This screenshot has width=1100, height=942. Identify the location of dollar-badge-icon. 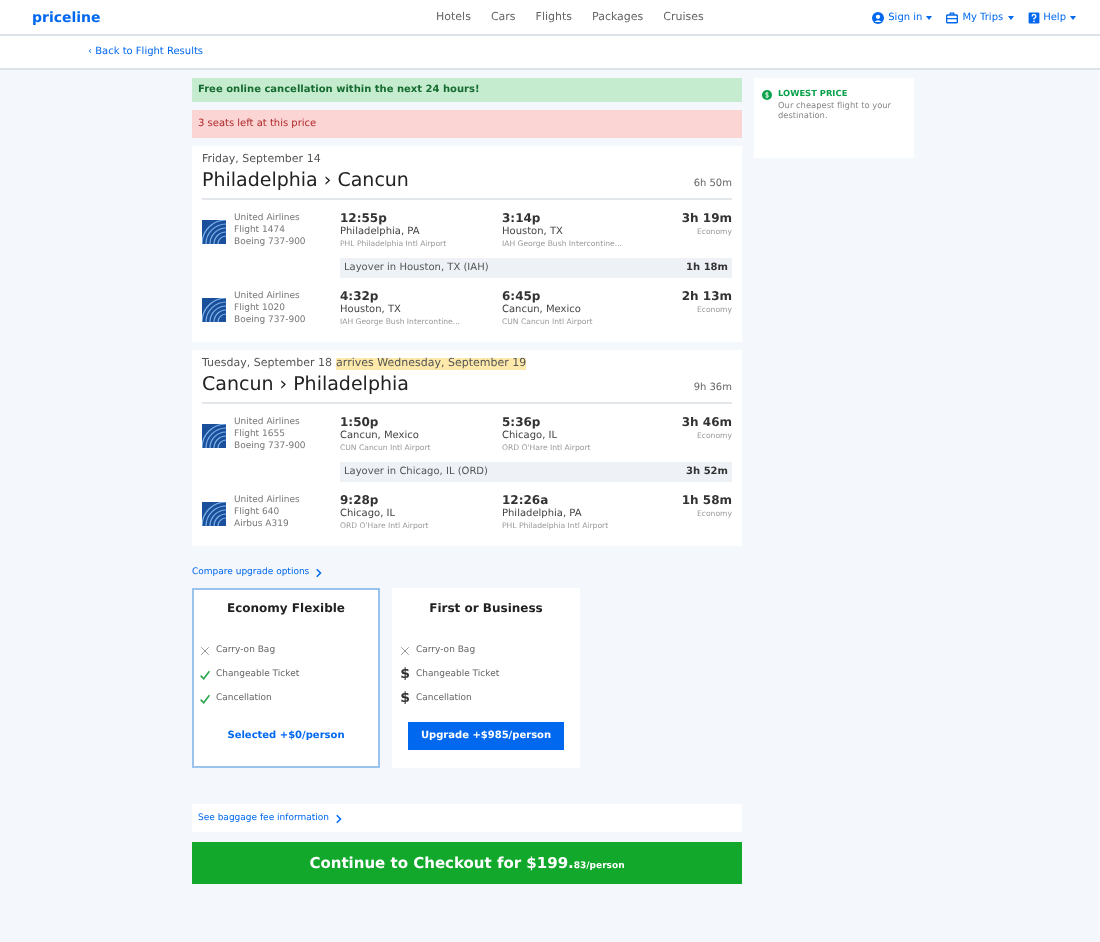
(767, 95).